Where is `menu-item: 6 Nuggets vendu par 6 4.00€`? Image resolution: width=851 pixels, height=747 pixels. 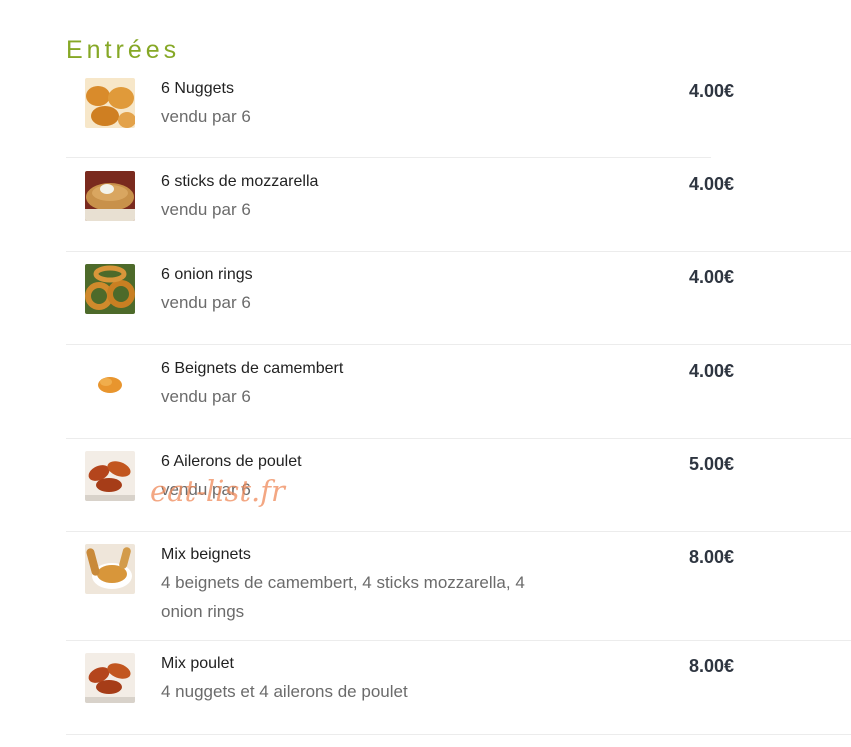 menu-item: 6 Nuggets vendu par 6 4.00€ is located at coordinates (400, 118).